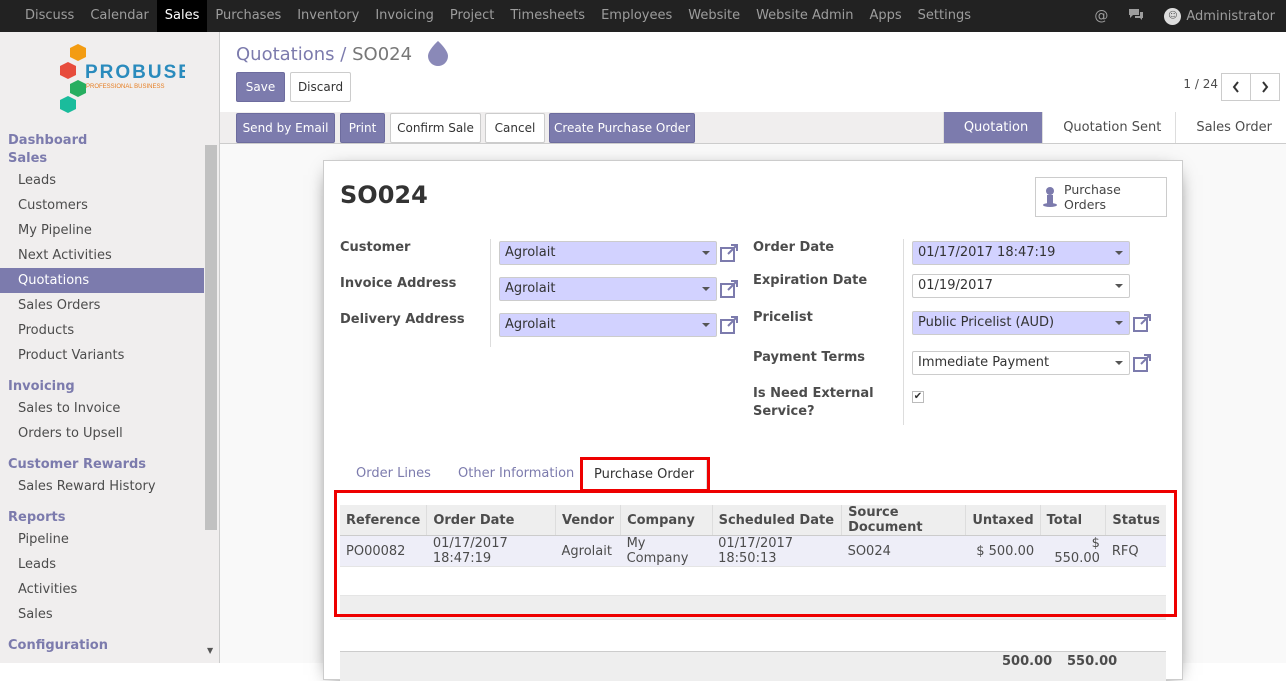  Describe the element at coordinates (645, 474) in the screenshot. I see `tab-highlight-box` at that location.